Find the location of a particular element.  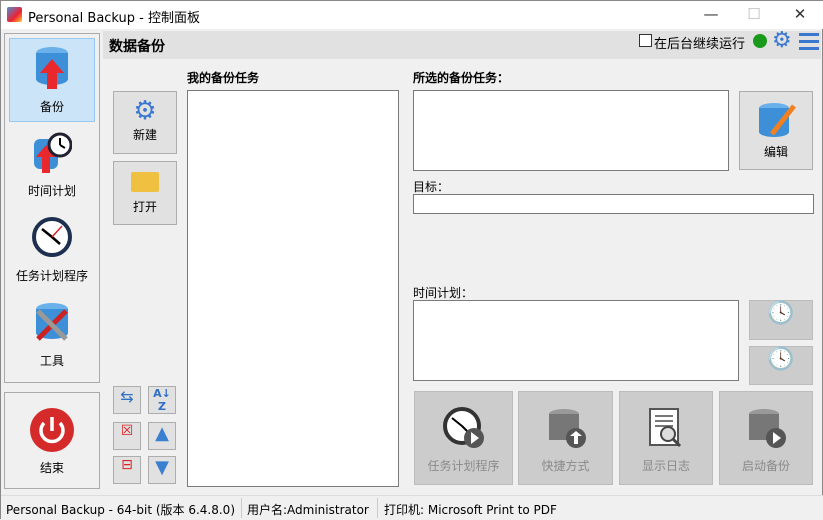

sidebar-item-schedule: 时间计划 is located at coordinates (52, 165).